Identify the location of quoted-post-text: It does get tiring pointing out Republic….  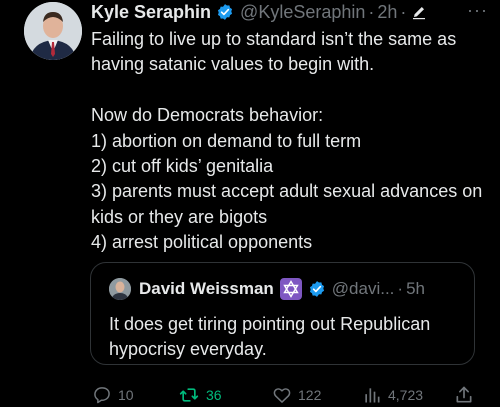
(270, 337).